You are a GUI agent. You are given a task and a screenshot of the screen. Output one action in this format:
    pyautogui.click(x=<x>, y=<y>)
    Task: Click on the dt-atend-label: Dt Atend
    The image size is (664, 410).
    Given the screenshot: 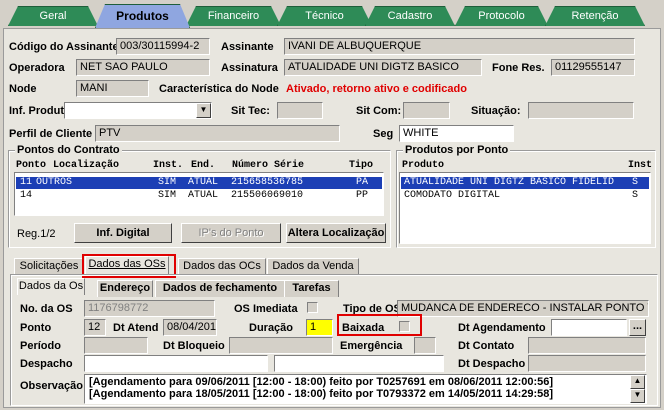 What is the action you would take?
    pyautogui.click(x=136, y=328)
    